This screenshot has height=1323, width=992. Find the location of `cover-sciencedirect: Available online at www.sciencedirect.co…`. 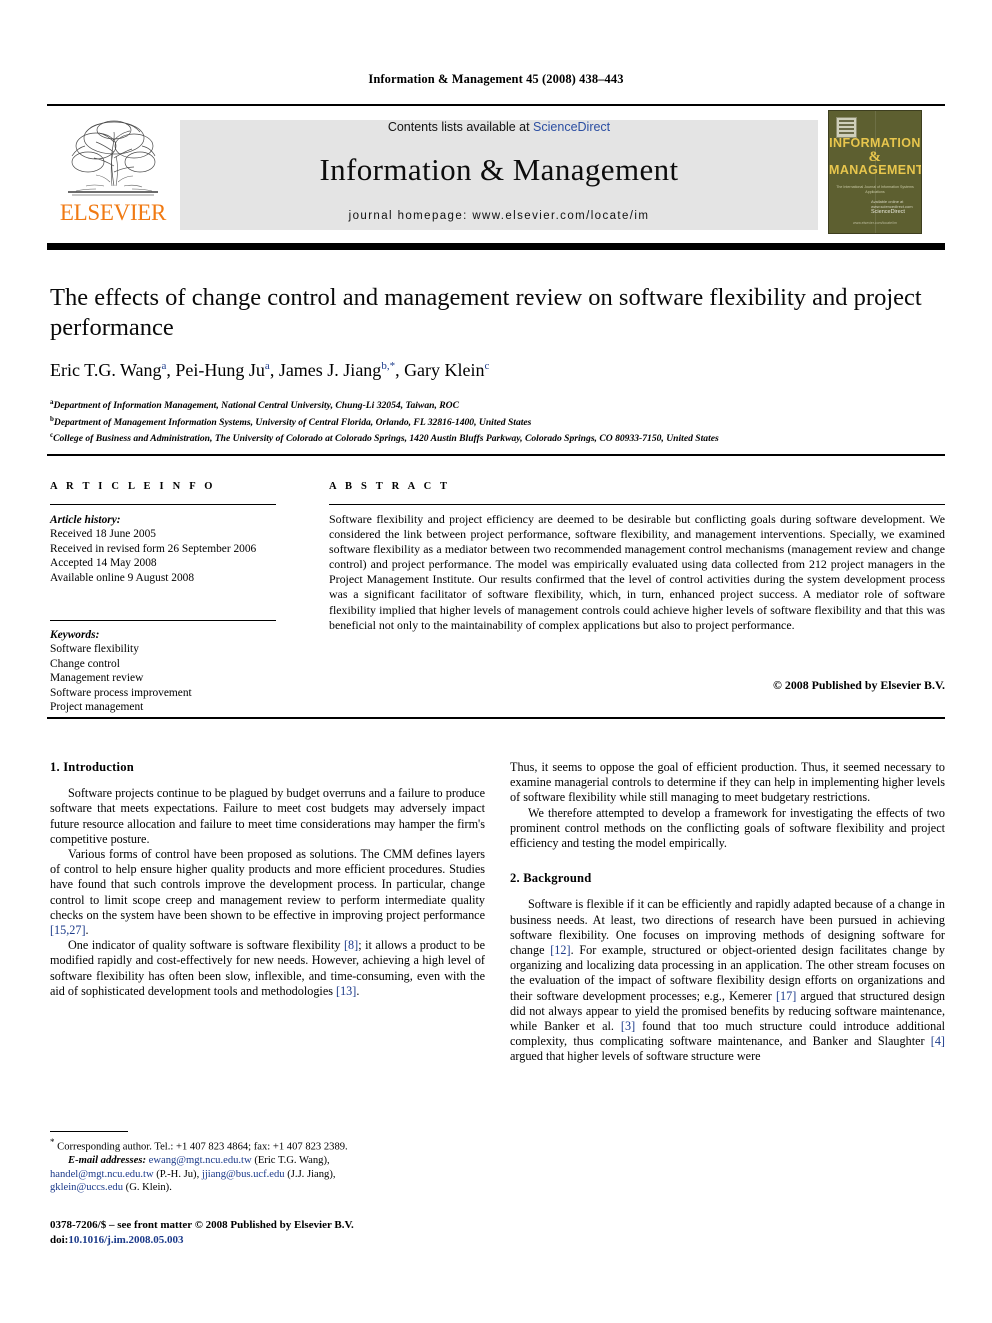

cover-sciencedirect: Available online at www.sciencedirect.co… is located at coordinates (894, 207).